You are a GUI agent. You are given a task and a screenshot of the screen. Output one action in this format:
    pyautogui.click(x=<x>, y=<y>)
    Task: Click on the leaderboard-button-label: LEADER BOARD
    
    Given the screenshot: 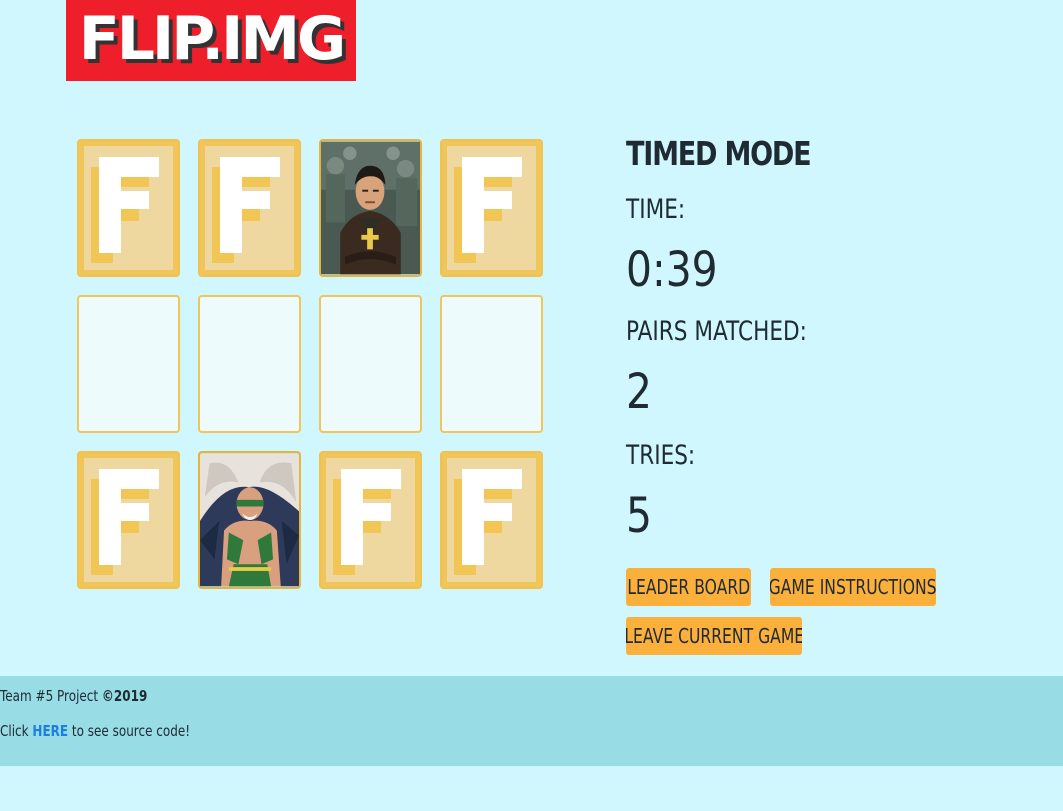 What is the action you would take?
    pyautogui.click(x=688, y=587)
    